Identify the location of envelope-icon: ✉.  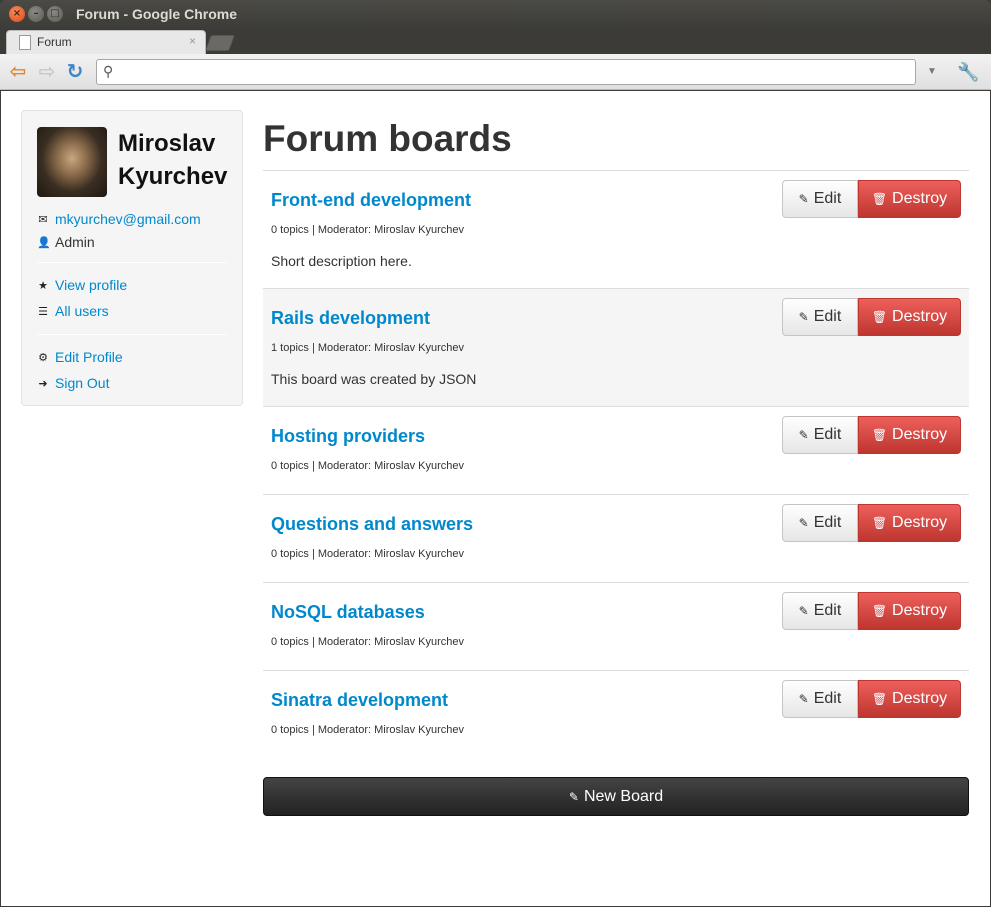
(43, 219).